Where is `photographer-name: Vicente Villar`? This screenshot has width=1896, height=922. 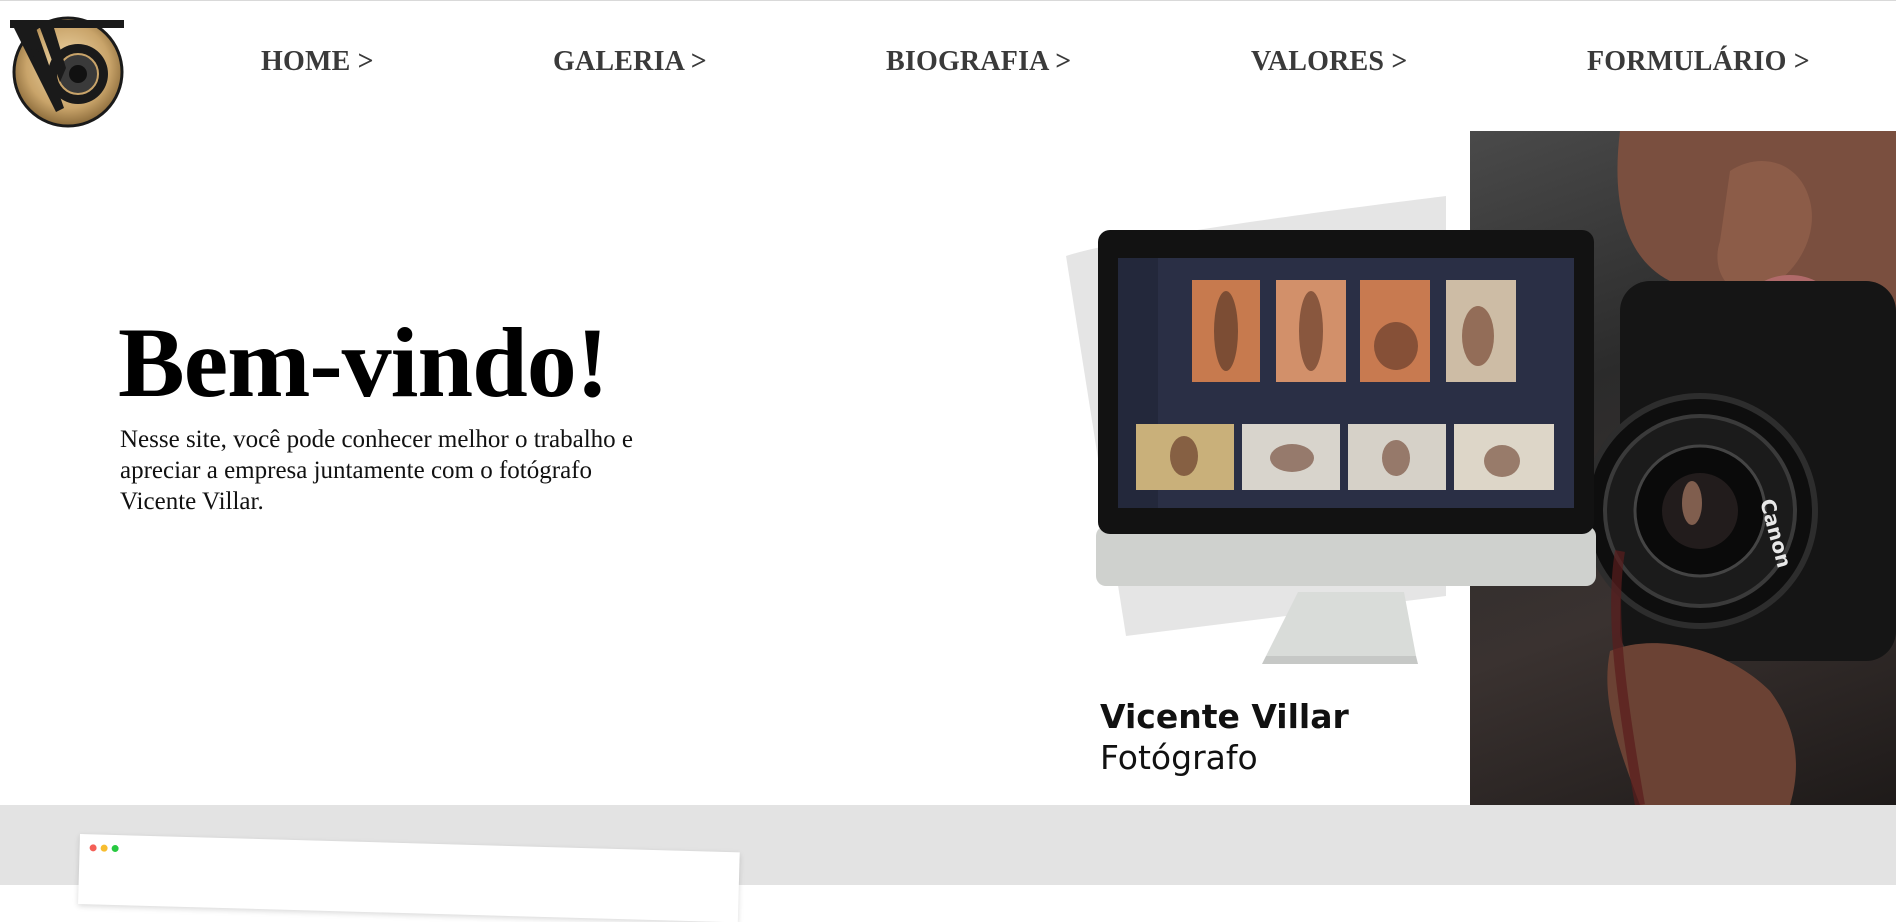 photographer-name: Vicente Villar is located at coordinates (1224, 716).